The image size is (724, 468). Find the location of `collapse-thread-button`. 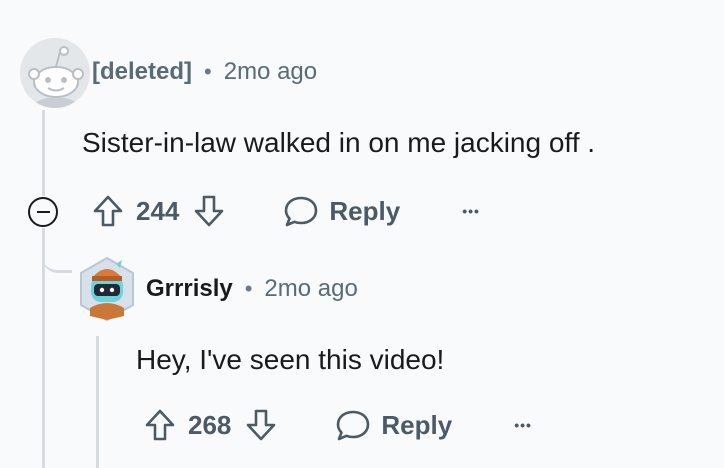

collapse-thread-button is located at coordinates (43, 212).